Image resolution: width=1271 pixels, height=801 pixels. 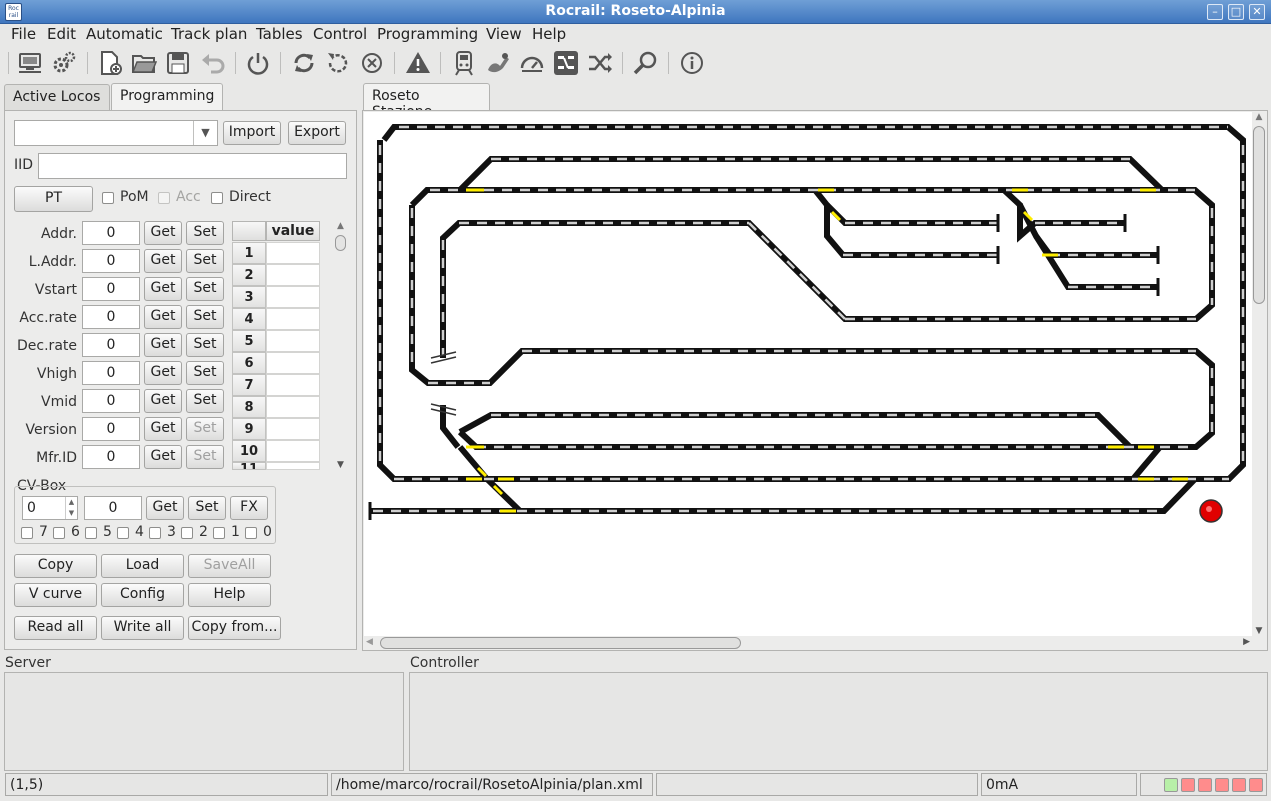 What do you see at coordinates (55, 595) in the screenshot?
I see `vcurve-button: V curve` at bounding box center [55, 595].